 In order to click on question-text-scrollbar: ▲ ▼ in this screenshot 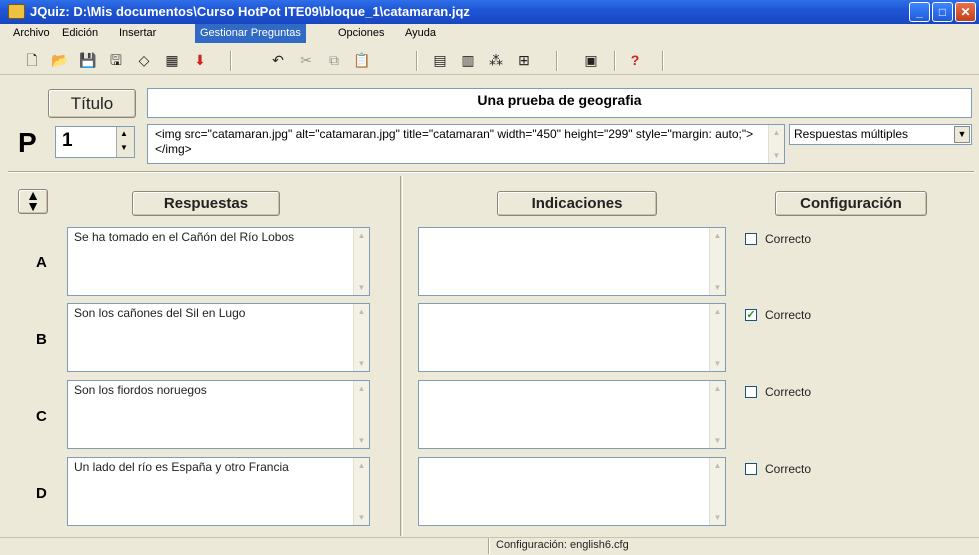, I will do `click(776, 144)`.